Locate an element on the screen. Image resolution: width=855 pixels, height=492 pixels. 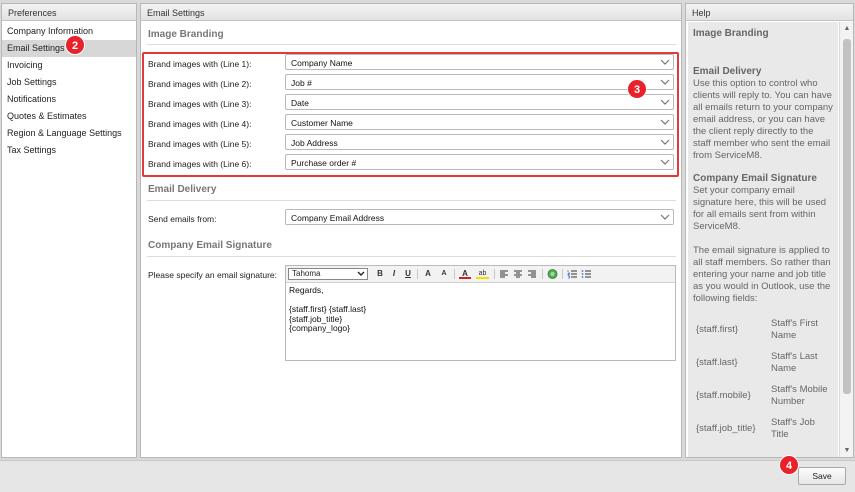
field-code: {staff.last} is located at coordinates (717, 362).